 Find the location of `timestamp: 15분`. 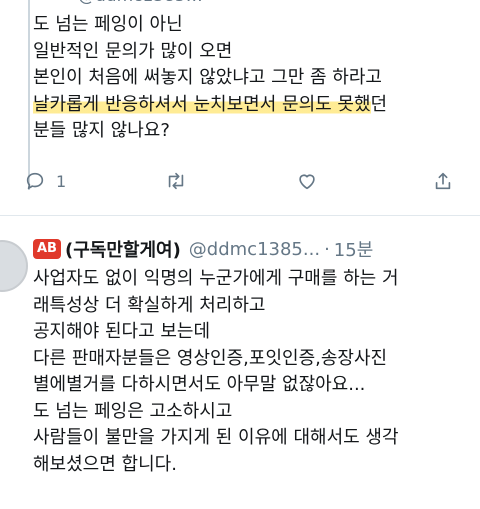

timestamp: 15분 is located at coordinates (353, 249).